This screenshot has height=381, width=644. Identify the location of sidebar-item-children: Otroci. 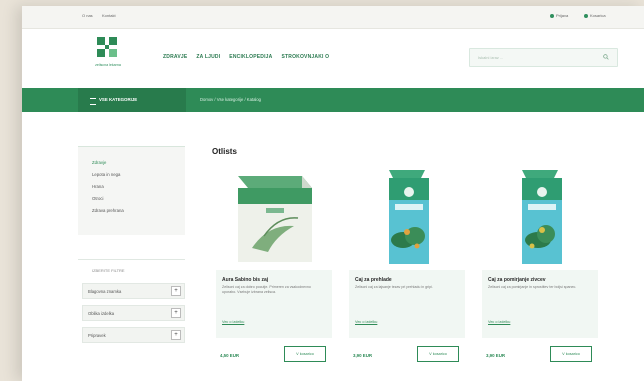
(97, 198).